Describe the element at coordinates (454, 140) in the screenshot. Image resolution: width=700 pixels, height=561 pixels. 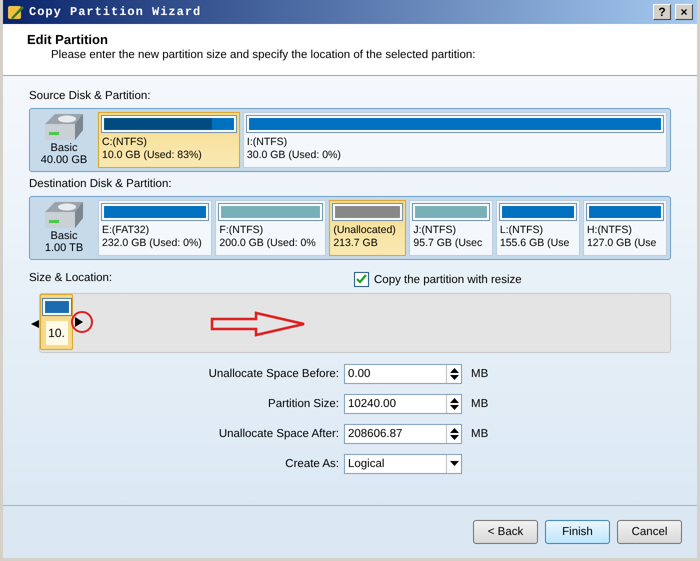
I see `partition-tile: I:(NTFS) 30.0 GB (Used: 0%)` at that location.